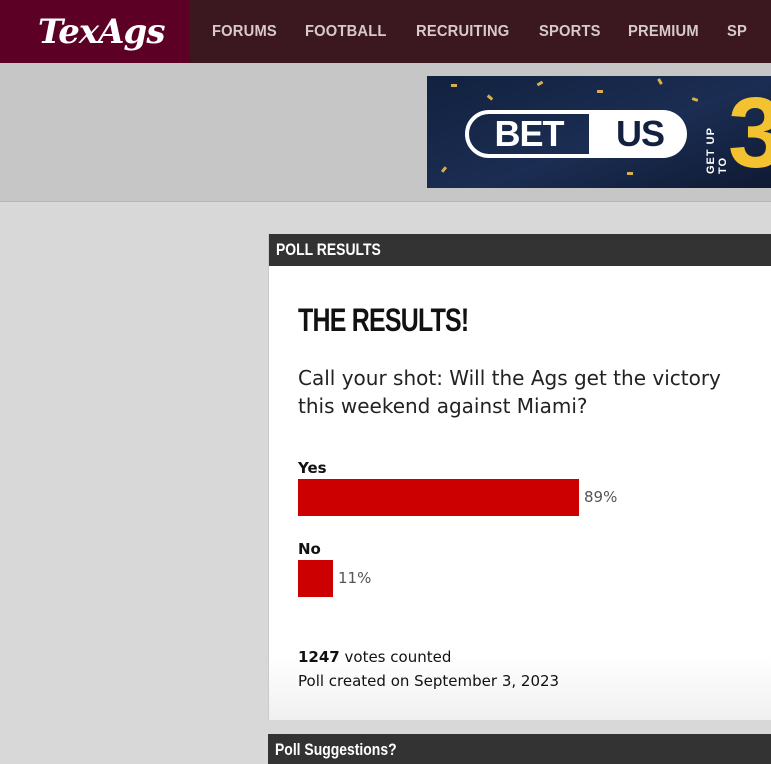  I want to click on nav-item-forums: FORUMS, so click(244, 32).